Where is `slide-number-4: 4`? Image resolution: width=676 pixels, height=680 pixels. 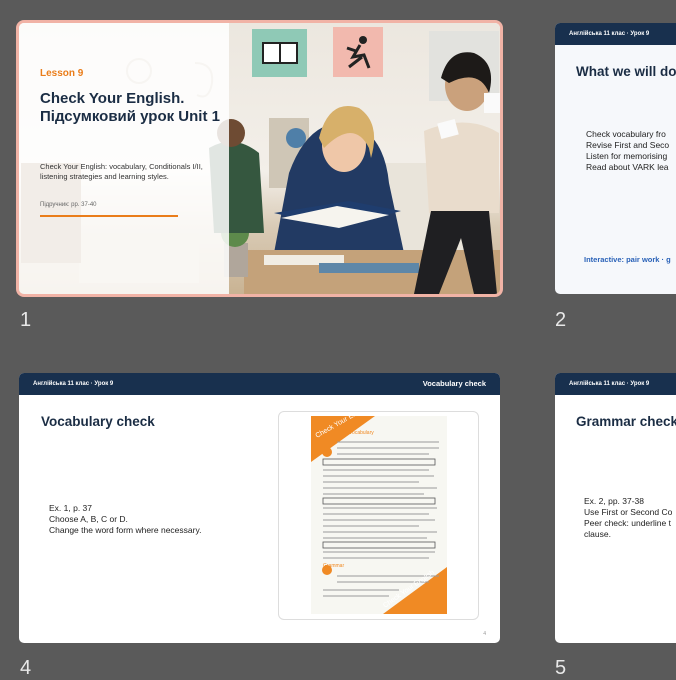
slide-number-4: 4 is located at coordinates (26, 668).